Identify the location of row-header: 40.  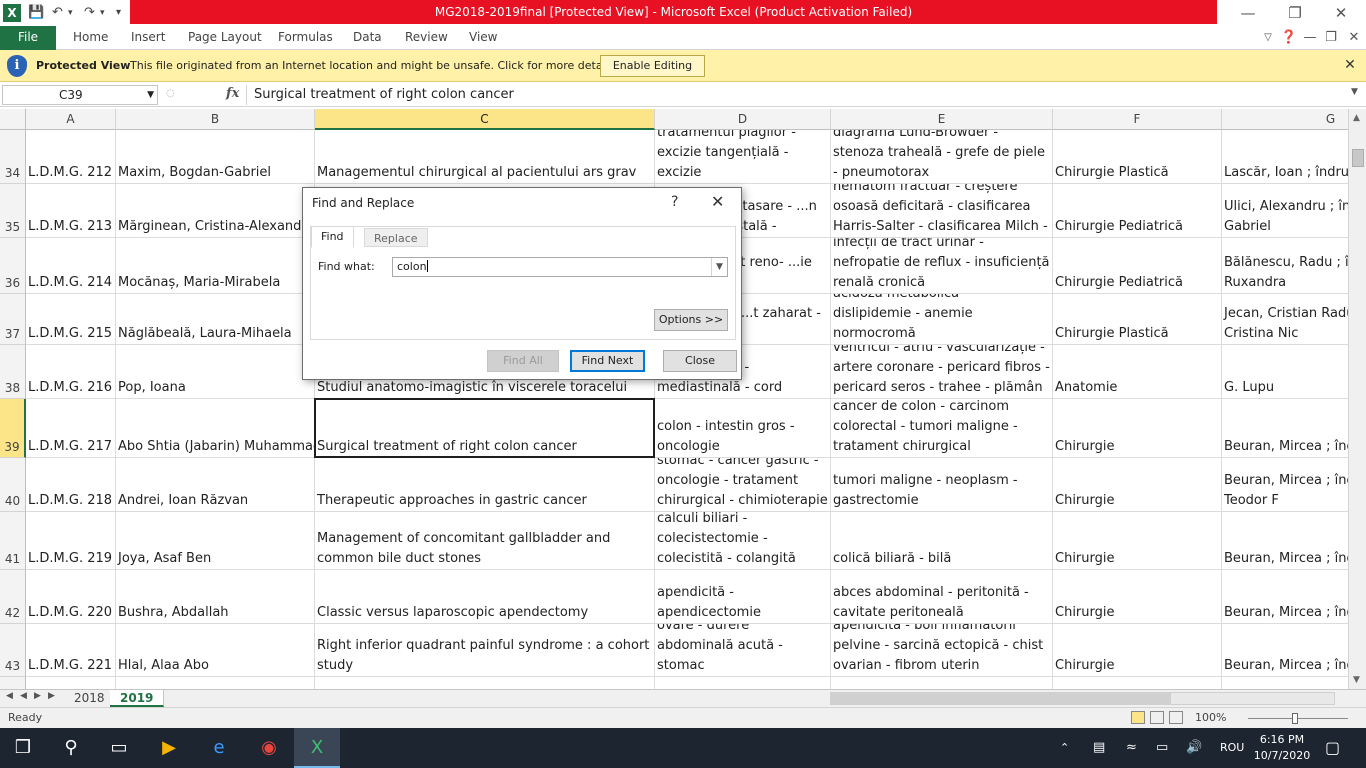
(13, 485).